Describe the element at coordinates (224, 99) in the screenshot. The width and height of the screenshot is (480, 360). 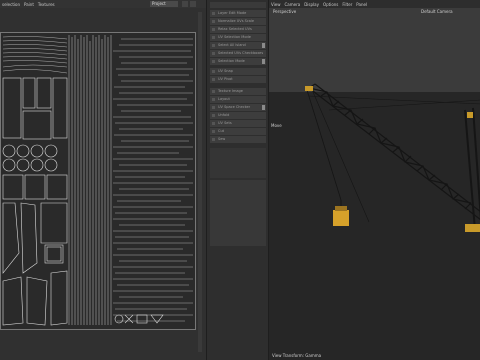
I see `tool-row-label: Layout` at that location.